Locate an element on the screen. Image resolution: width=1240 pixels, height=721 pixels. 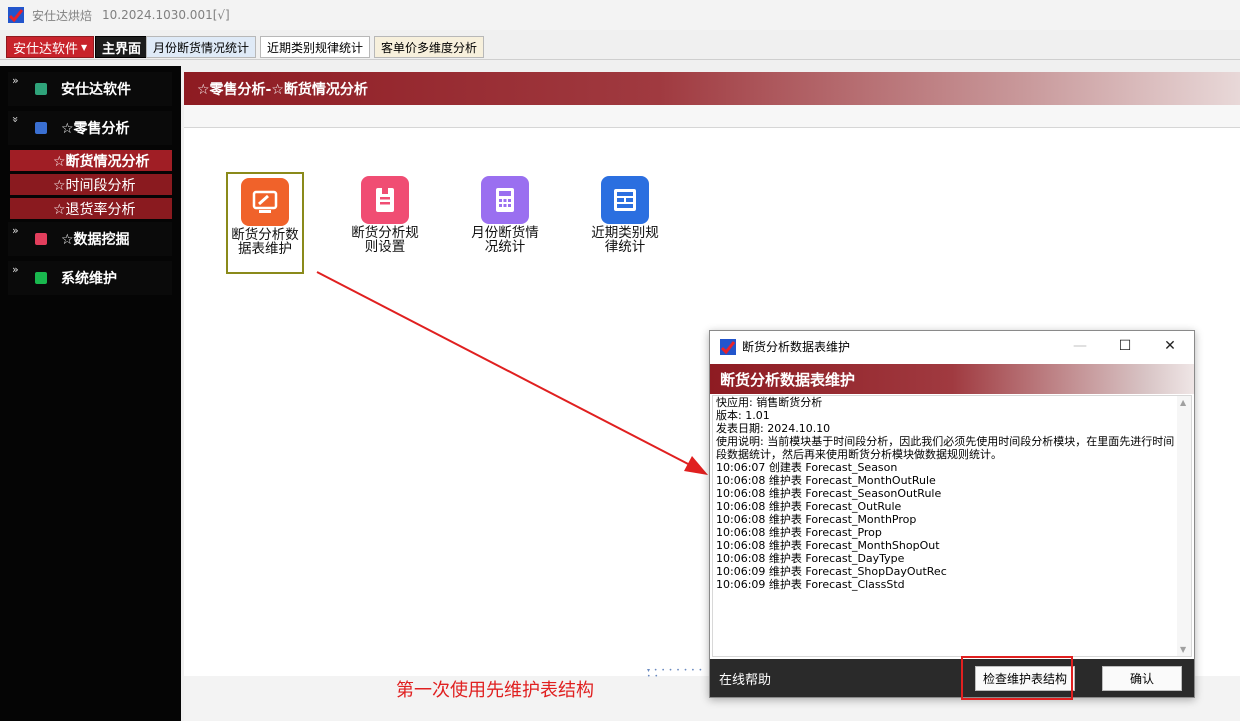
log-line: 10:06:08 维护表 Forecast_MonthOutRule is located at coordinates (826, 480).